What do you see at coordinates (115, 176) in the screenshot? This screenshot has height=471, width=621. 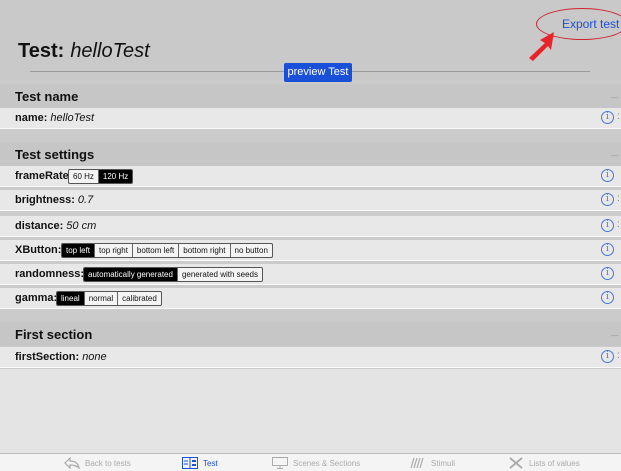 I see `segment-120hz: 120 Hz` at bounding box center [115, 176].